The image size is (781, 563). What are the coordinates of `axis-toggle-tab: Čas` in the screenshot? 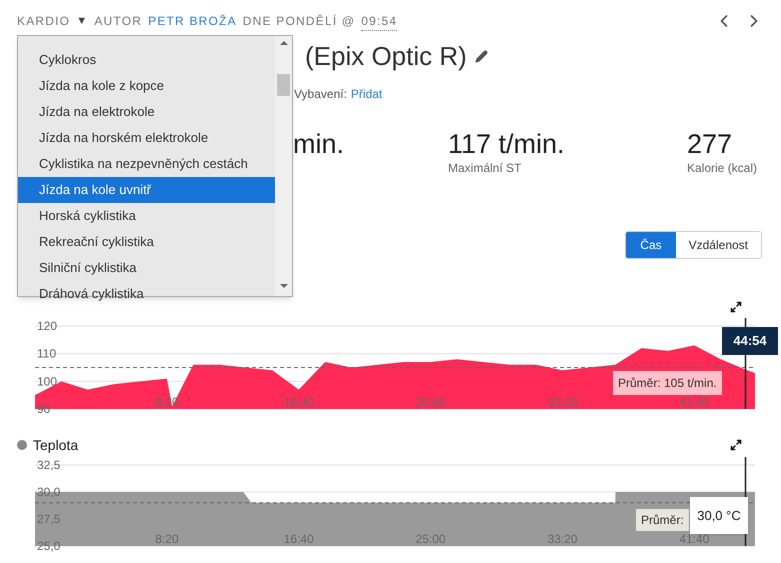 It's located at (651, 245).